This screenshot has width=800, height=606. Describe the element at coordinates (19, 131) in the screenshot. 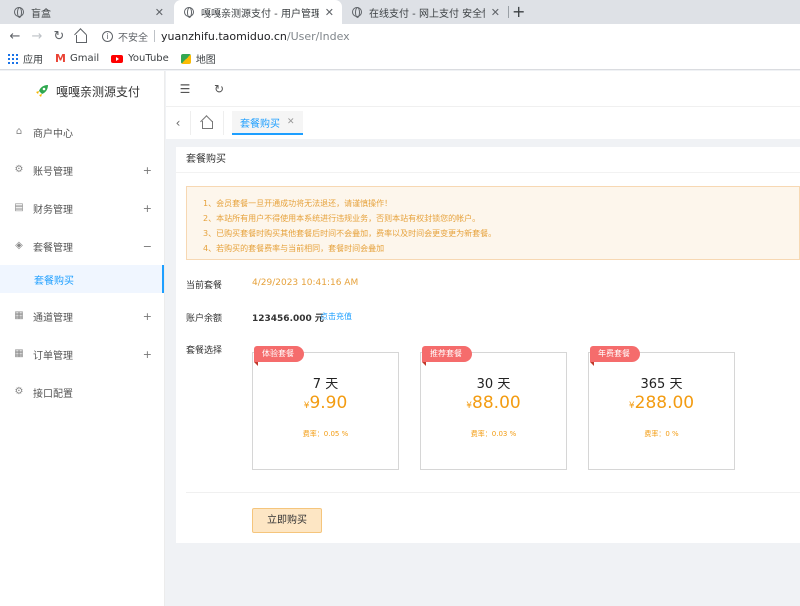

I see `home-outline-icon: ⌂` at that location.